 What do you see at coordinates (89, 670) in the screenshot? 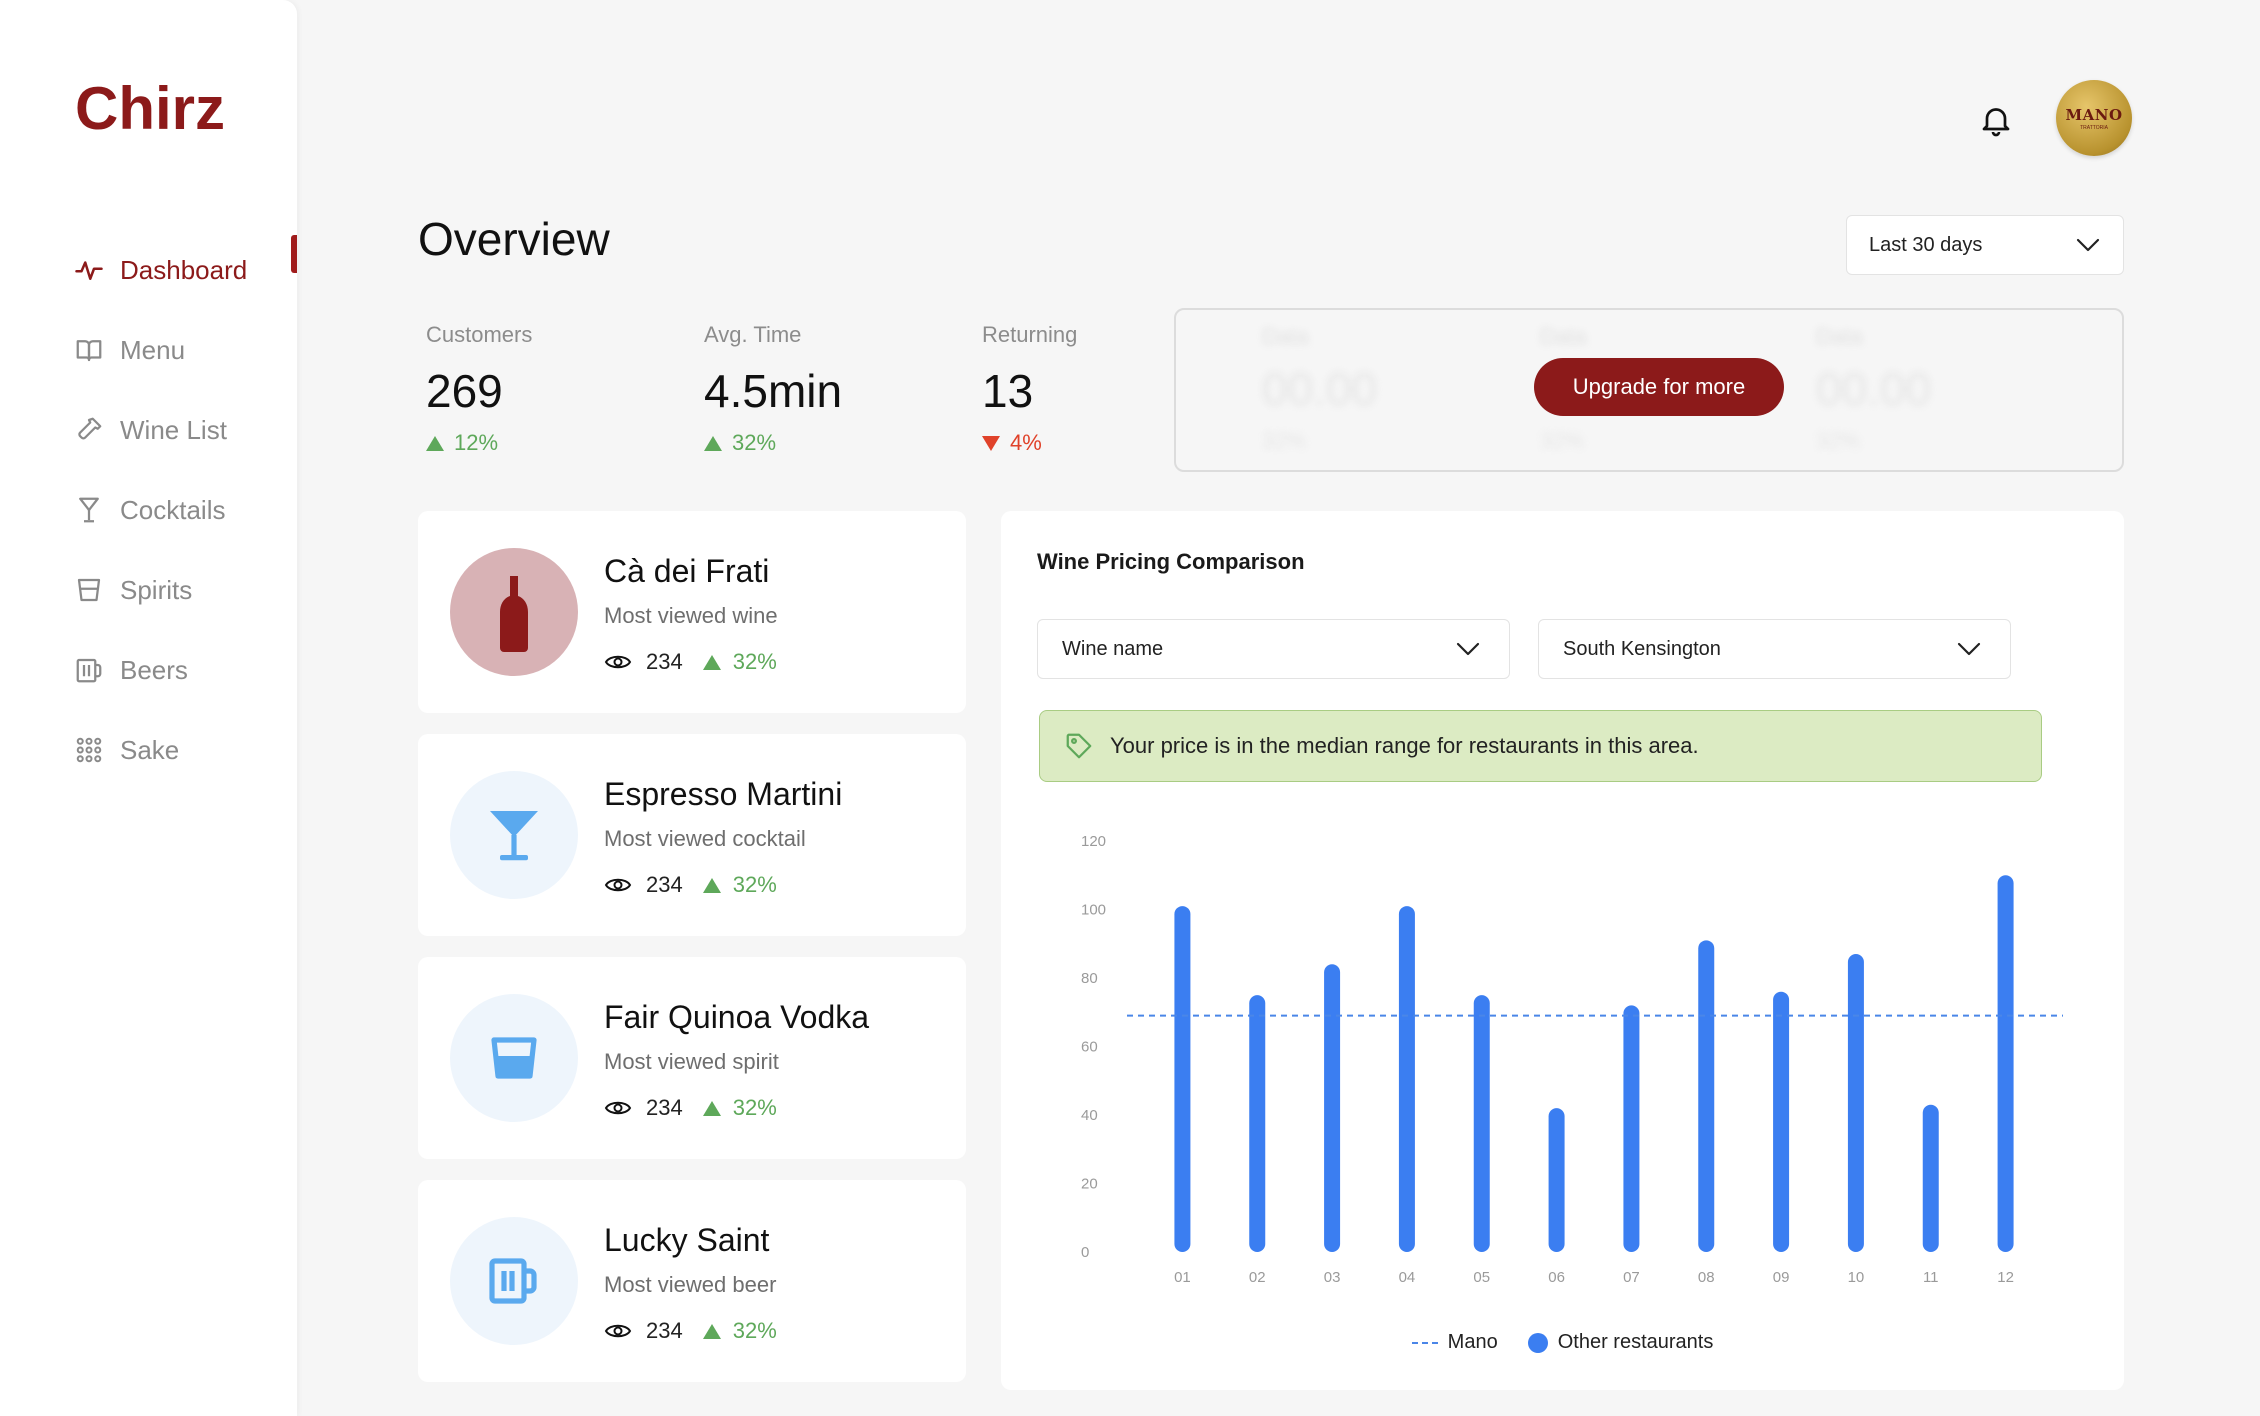
I see `beer-mug-icon` at bounding box center [89, 670].